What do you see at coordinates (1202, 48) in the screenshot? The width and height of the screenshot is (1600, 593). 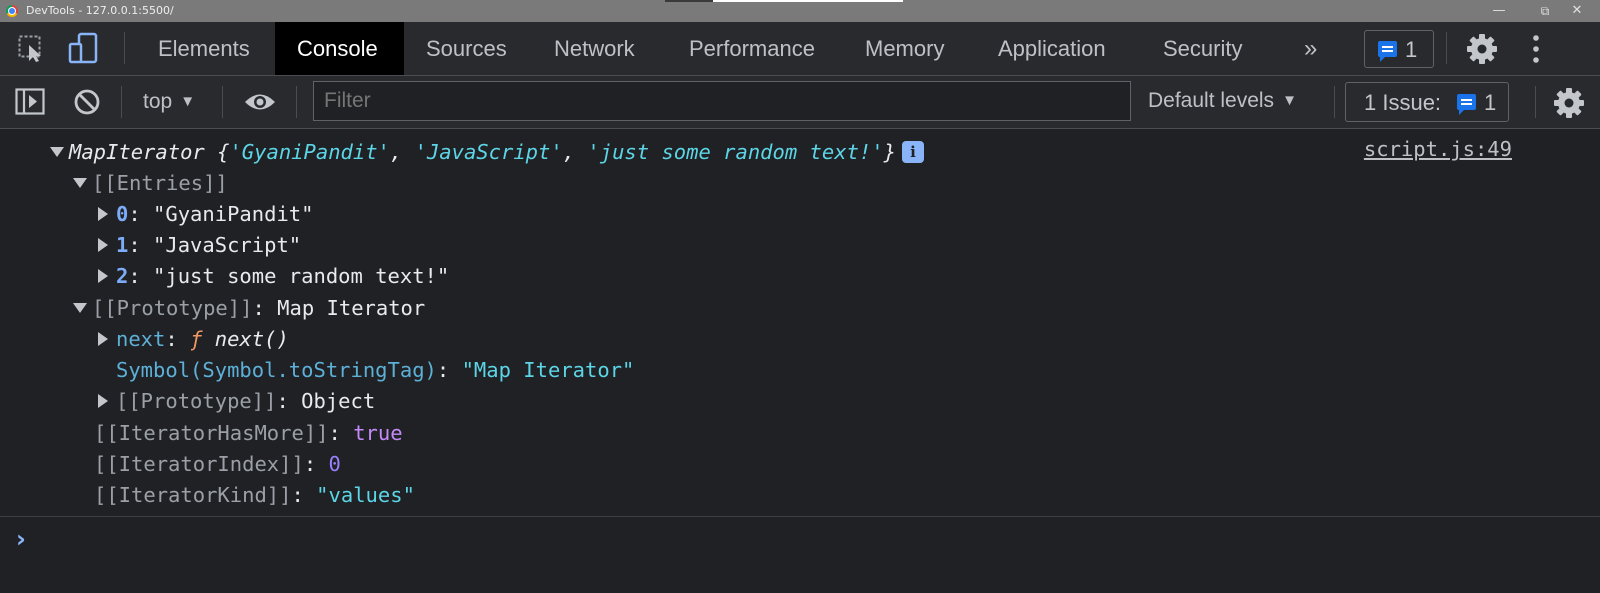 I see `tab-security: Security` at bounding box center [1202, 48].